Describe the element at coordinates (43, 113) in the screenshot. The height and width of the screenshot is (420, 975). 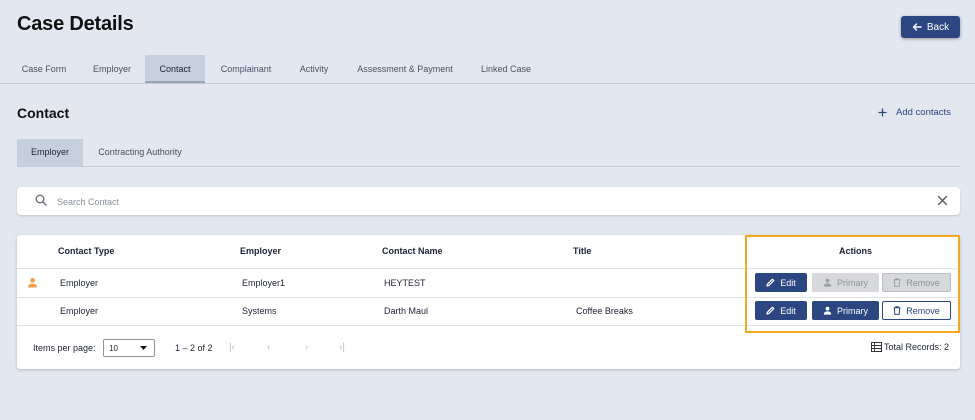
I see `section-title: Contact` at that location.